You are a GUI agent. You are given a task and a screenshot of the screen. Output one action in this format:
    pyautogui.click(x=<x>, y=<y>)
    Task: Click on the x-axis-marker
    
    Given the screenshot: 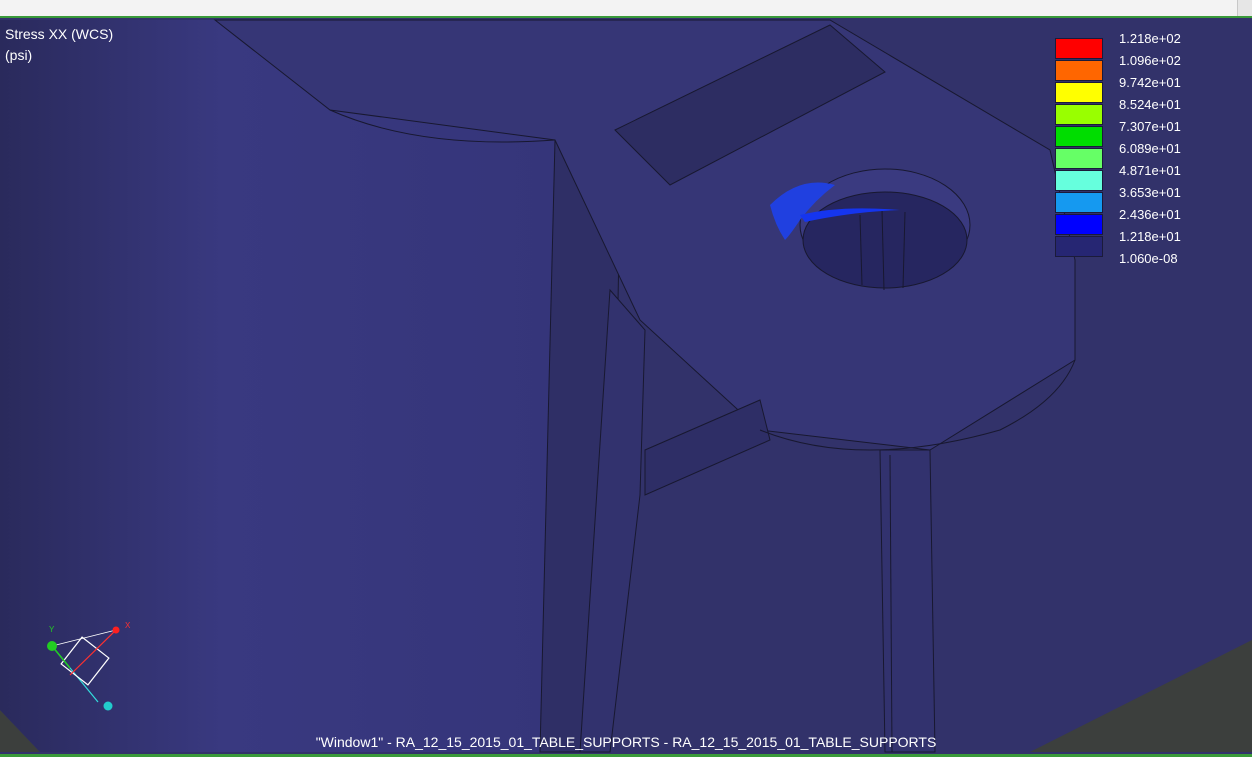 What is the action you would take?
    pyautogui.click(x=116, y=630)
    